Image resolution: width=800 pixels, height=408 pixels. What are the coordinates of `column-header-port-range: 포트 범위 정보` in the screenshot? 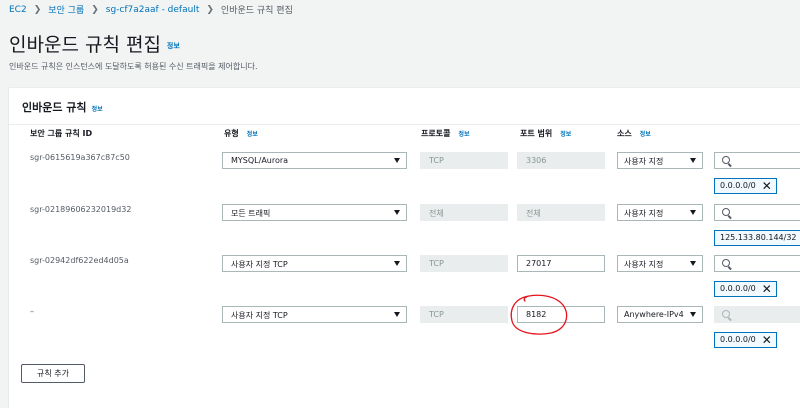 It's located at (546, 133).